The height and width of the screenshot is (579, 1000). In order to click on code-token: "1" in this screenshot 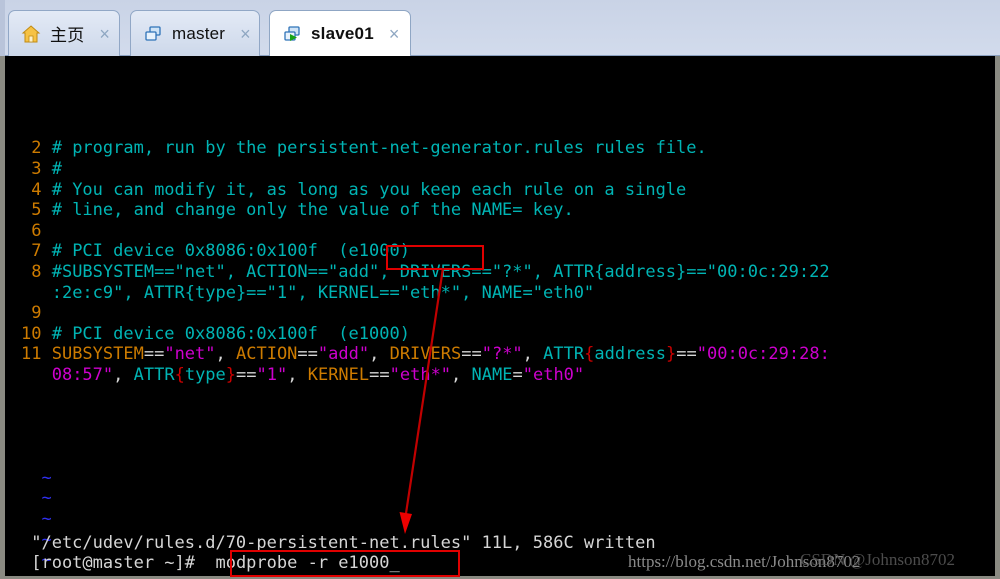, I will do `click(272, 374)`.